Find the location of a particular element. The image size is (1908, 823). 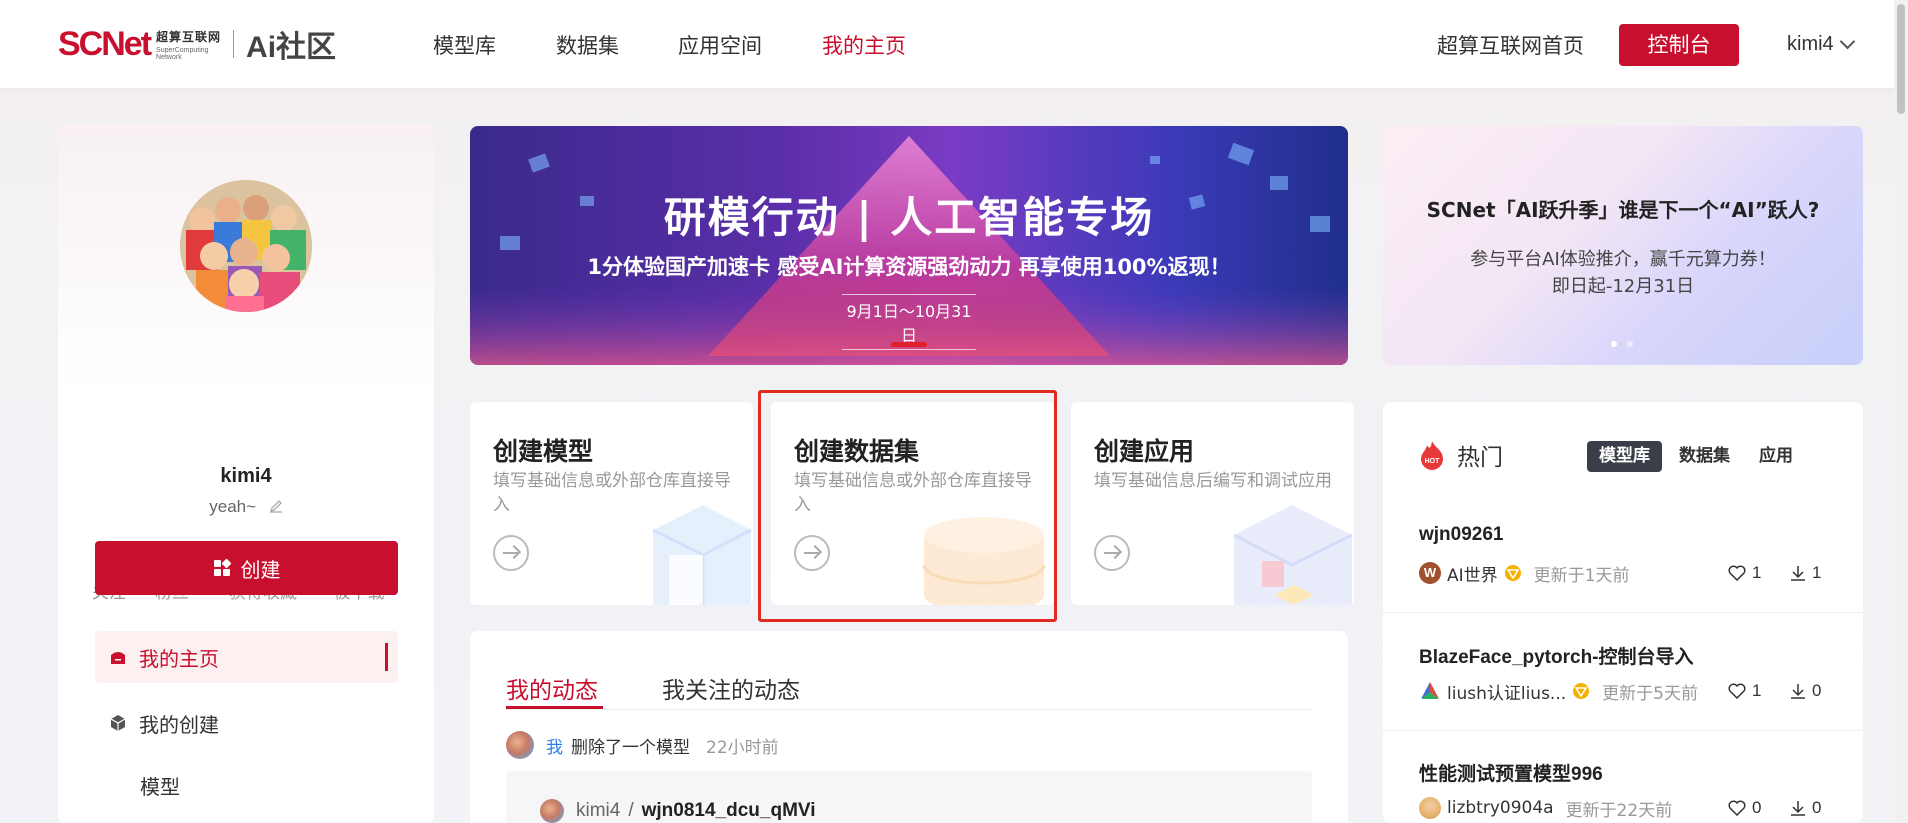

hot-item-meta: lizbtry0904a 更新于22天前 0 0 is located at coordinates (1624, 808).